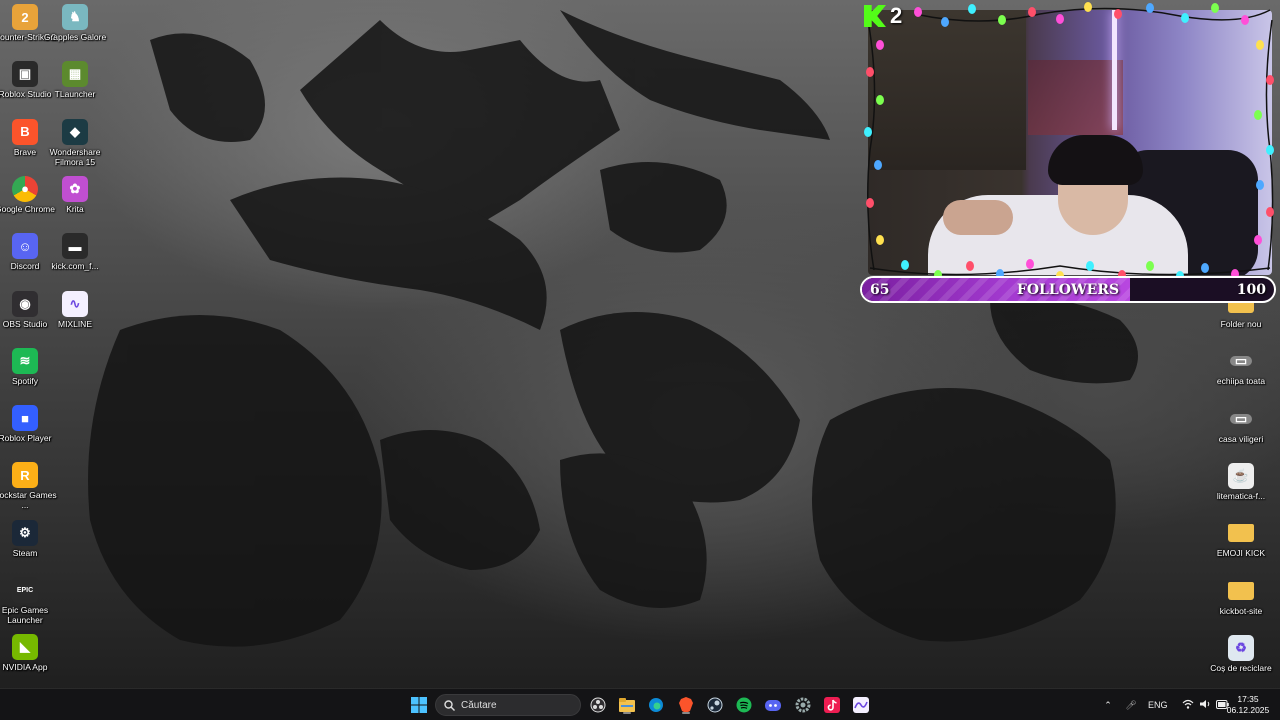 The width and height of the screenshot is (1280, 720). I want to click on desktop-shortcut-steam: ⚙ Steam, so click(30, 538).